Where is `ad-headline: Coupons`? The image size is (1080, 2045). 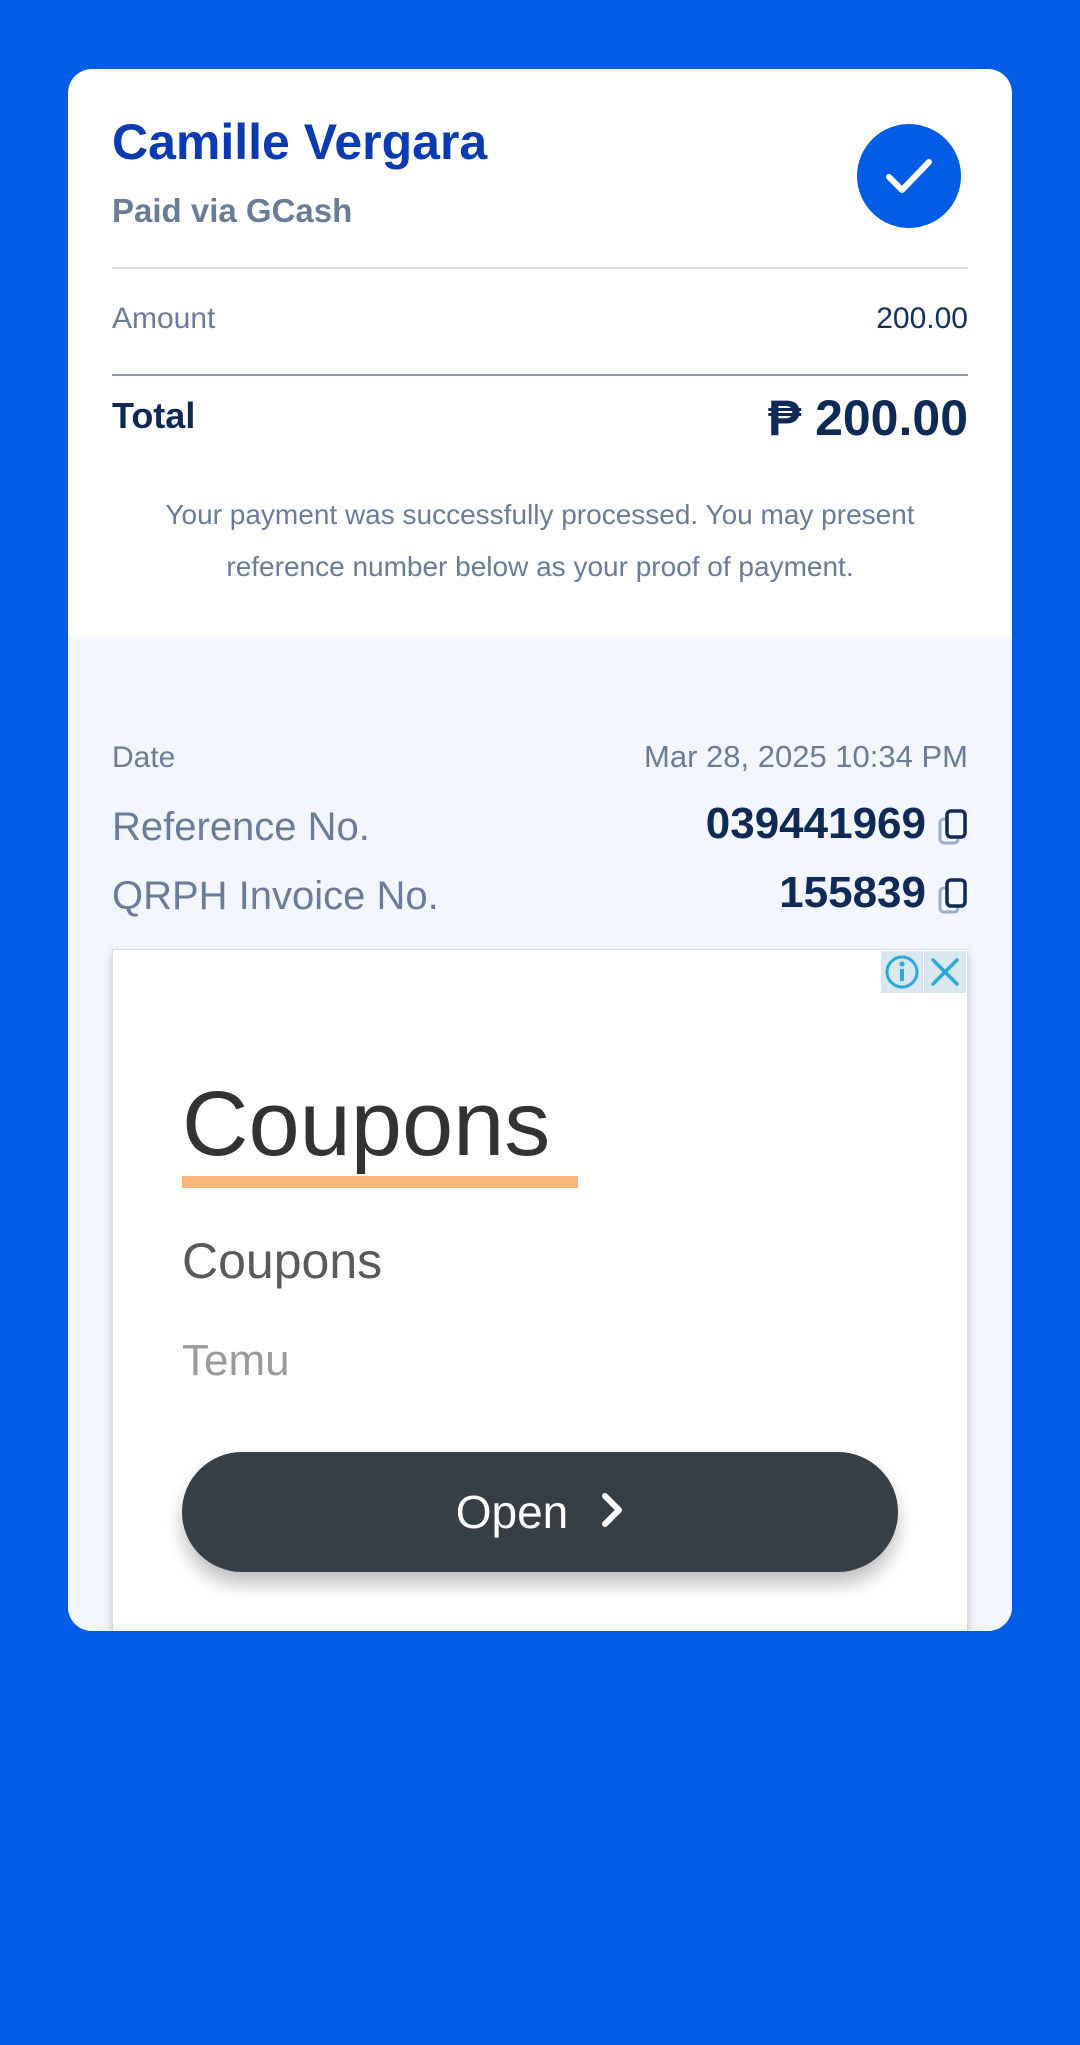
ad-headline: Coupons is located at coordinates (366, 1124).